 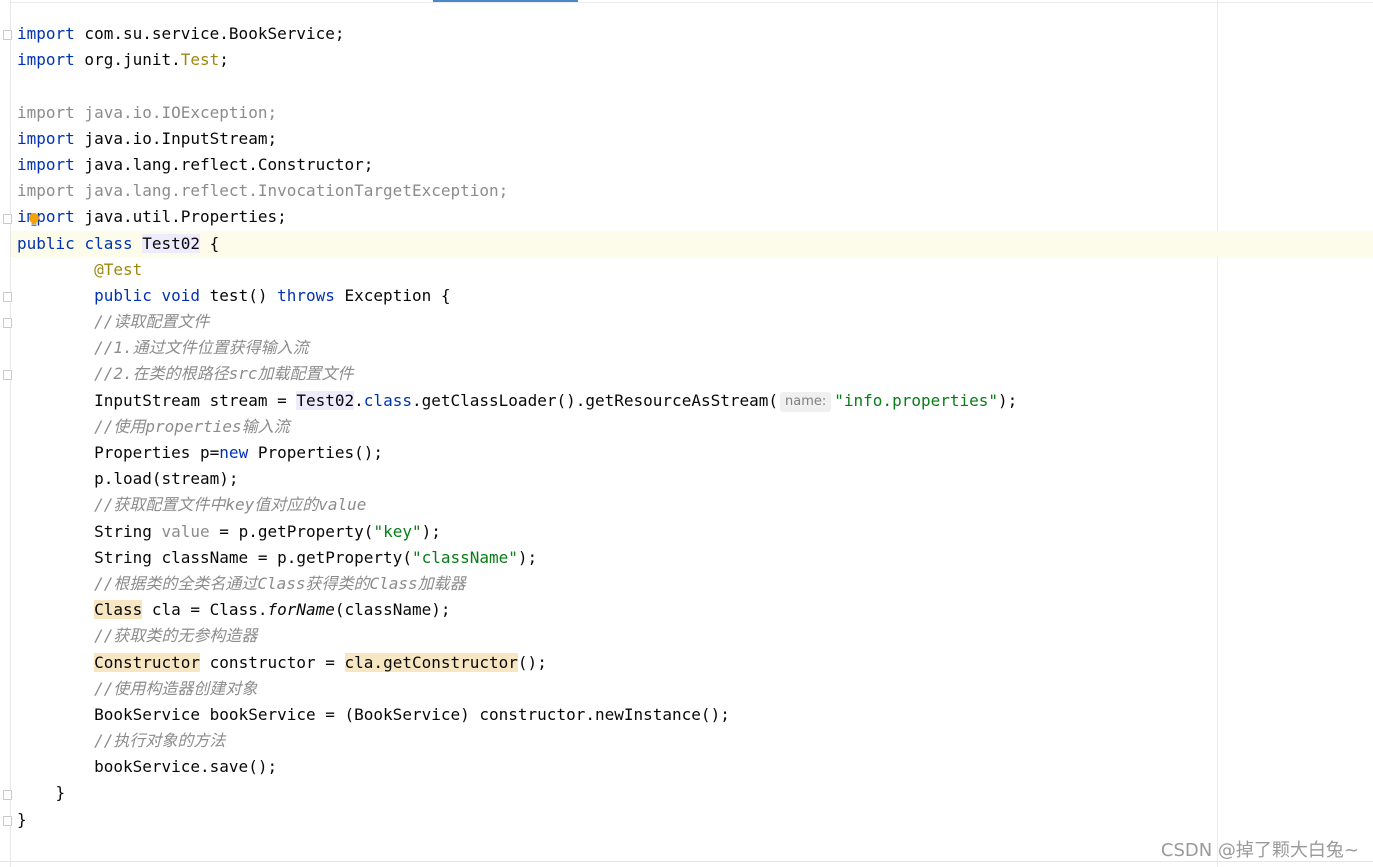 I want to click on method-name: test(), so click(x=239, y=295).